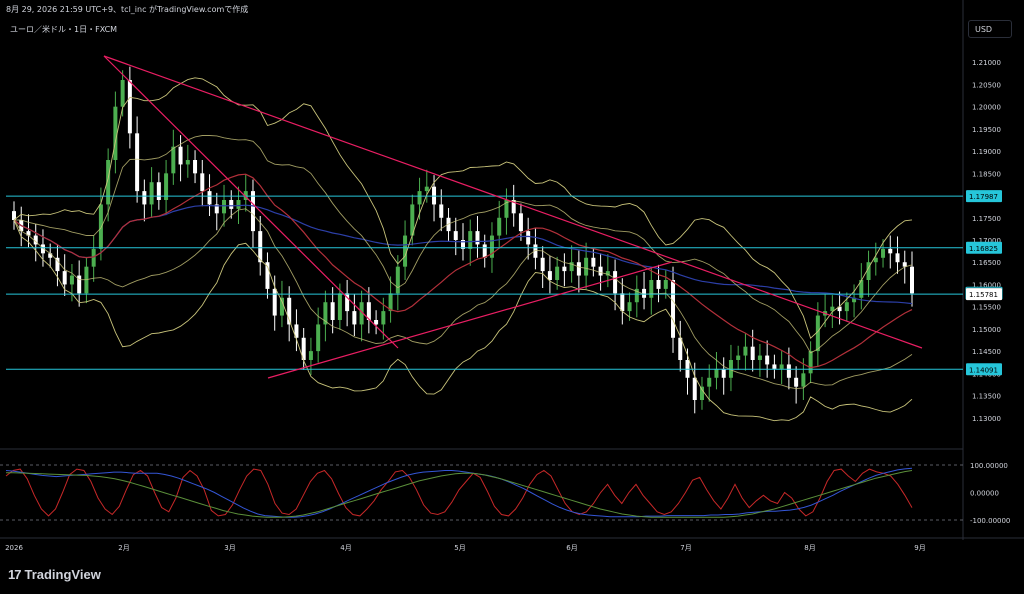 Image resolution: width=1024 pixels, height=594 pixels. Describe the element at coordinates (986, 85) in the screenshot. I see `y-tick-label: 1.20500` at that location.